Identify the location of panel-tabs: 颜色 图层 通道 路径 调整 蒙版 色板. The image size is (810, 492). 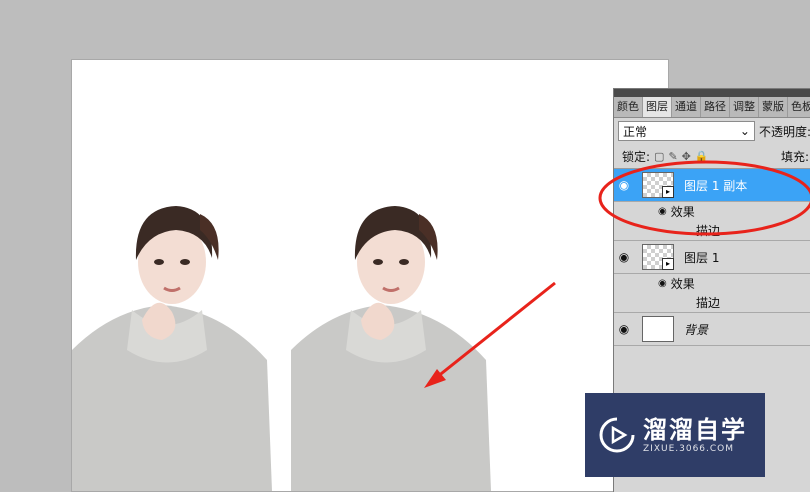
(712, 107).